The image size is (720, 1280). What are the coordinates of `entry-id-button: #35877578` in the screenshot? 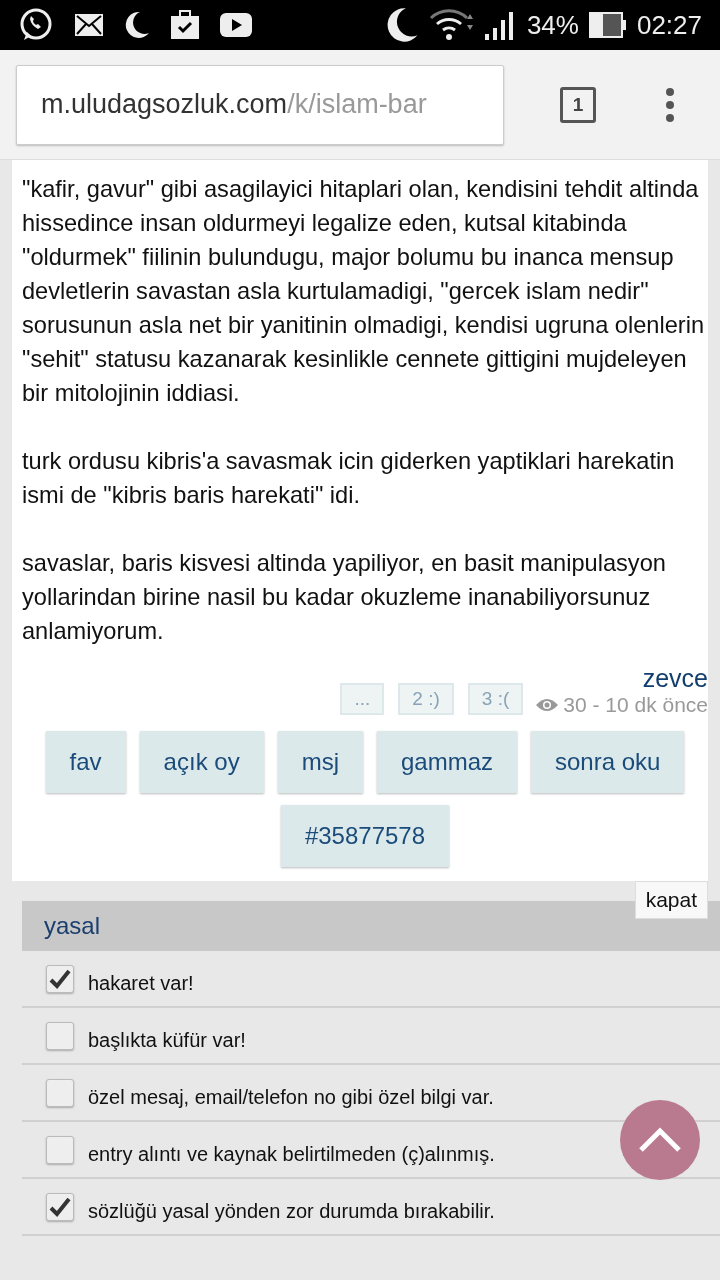 It's located at (365, 836).